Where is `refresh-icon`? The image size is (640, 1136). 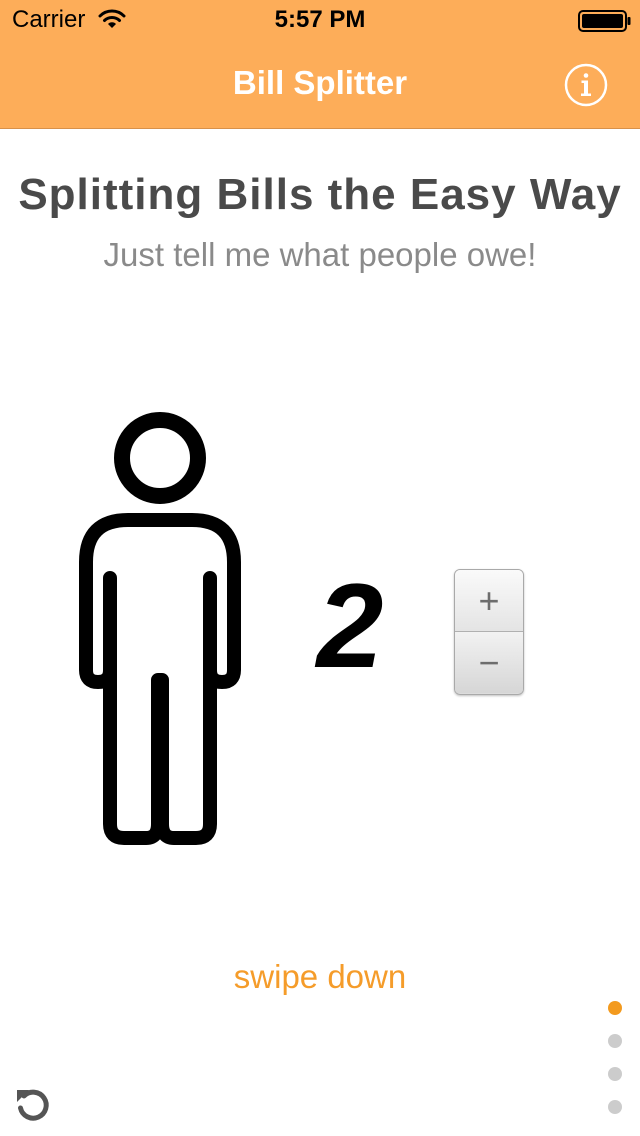 refresh-icon is located at coordinates (33, 1105).